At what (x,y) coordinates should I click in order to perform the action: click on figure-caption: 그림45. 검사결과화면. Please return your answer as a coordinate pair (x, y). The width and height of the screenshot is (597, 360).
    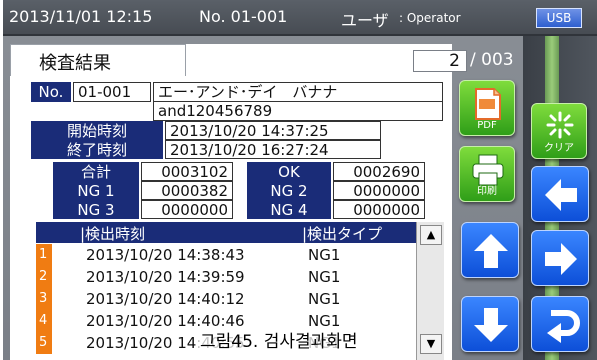
    Looking at the image, I should click on (279, 339).